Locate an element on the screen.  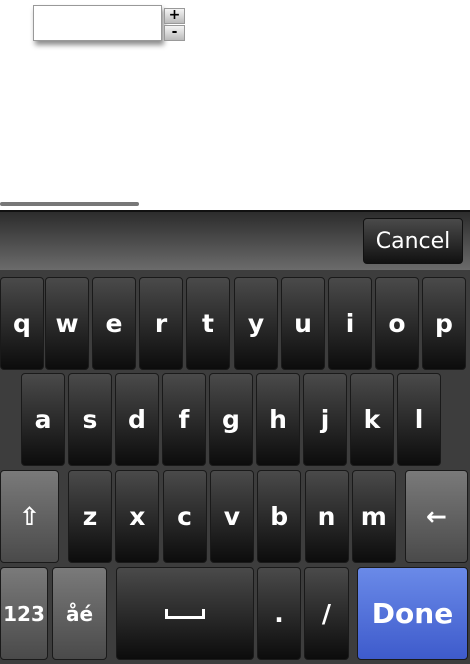
key-y: y is located at coordinates (256, 323).